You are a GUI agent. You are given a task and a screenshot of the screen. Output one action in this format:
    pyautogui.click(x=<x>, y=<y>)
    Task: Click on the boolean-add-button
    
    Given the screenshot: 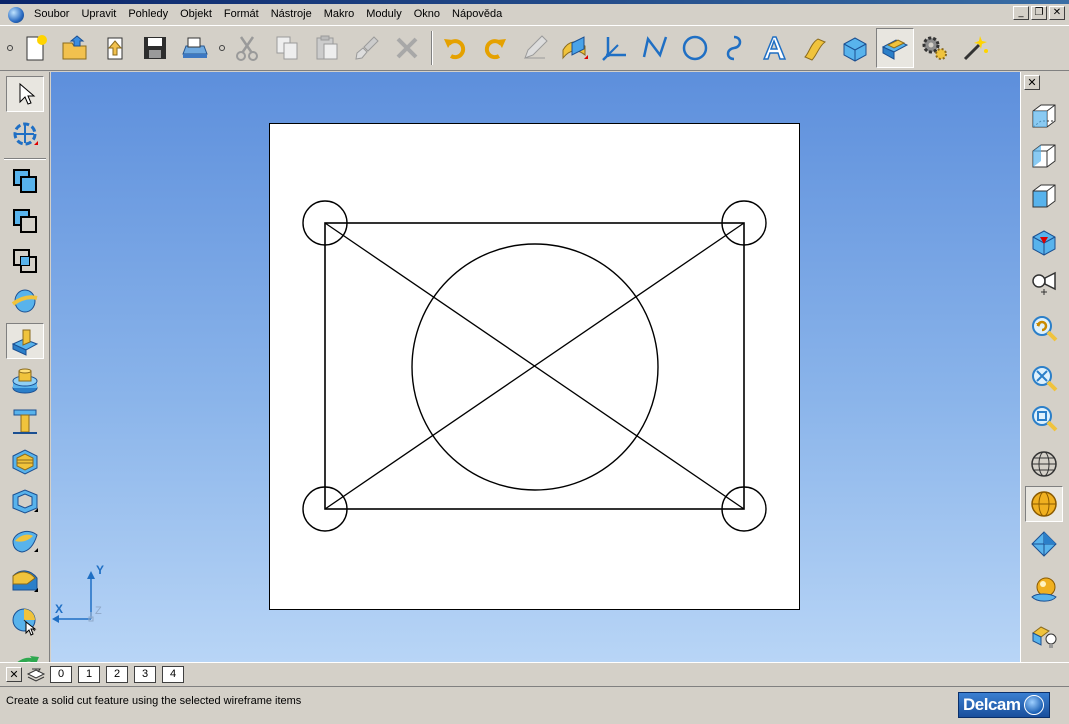 What is the action you would take?
    pyautogui.click(x=25, y=181)
    